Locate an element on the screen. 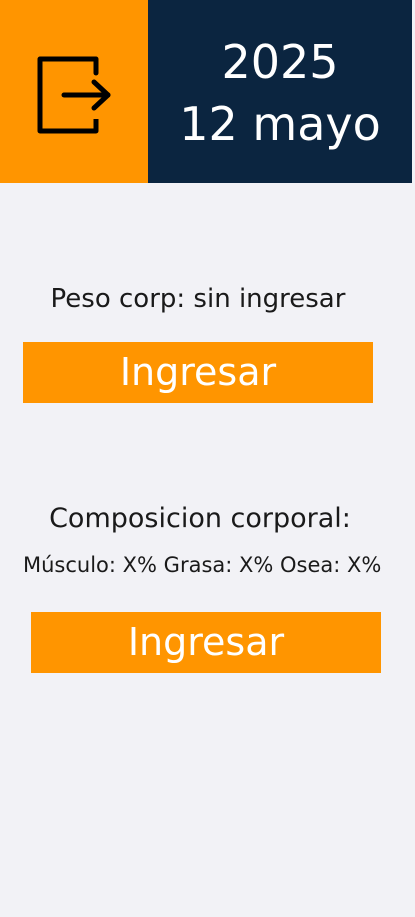 The image size is (415, 917). weight-label: Peso corp: sin ingresar is located at coordinates (198, 299).